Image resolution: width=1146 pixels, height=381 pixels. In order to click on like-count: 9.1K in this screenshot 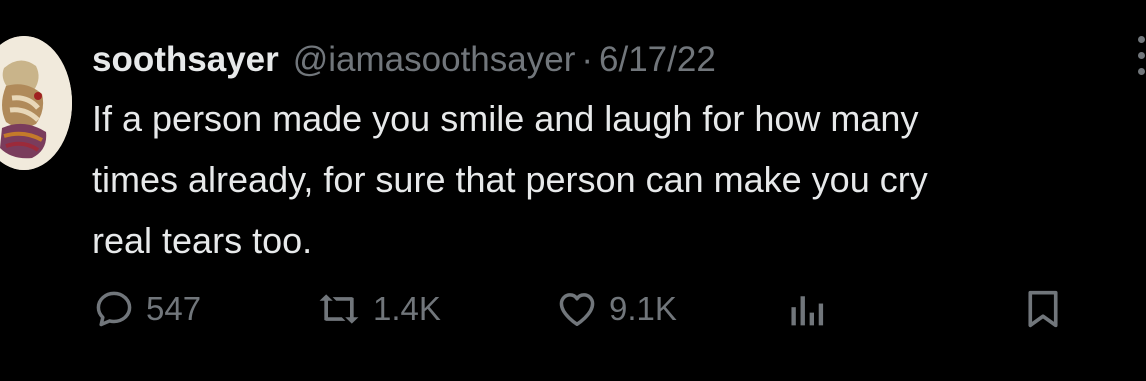, I will do `click(643, 308)`.